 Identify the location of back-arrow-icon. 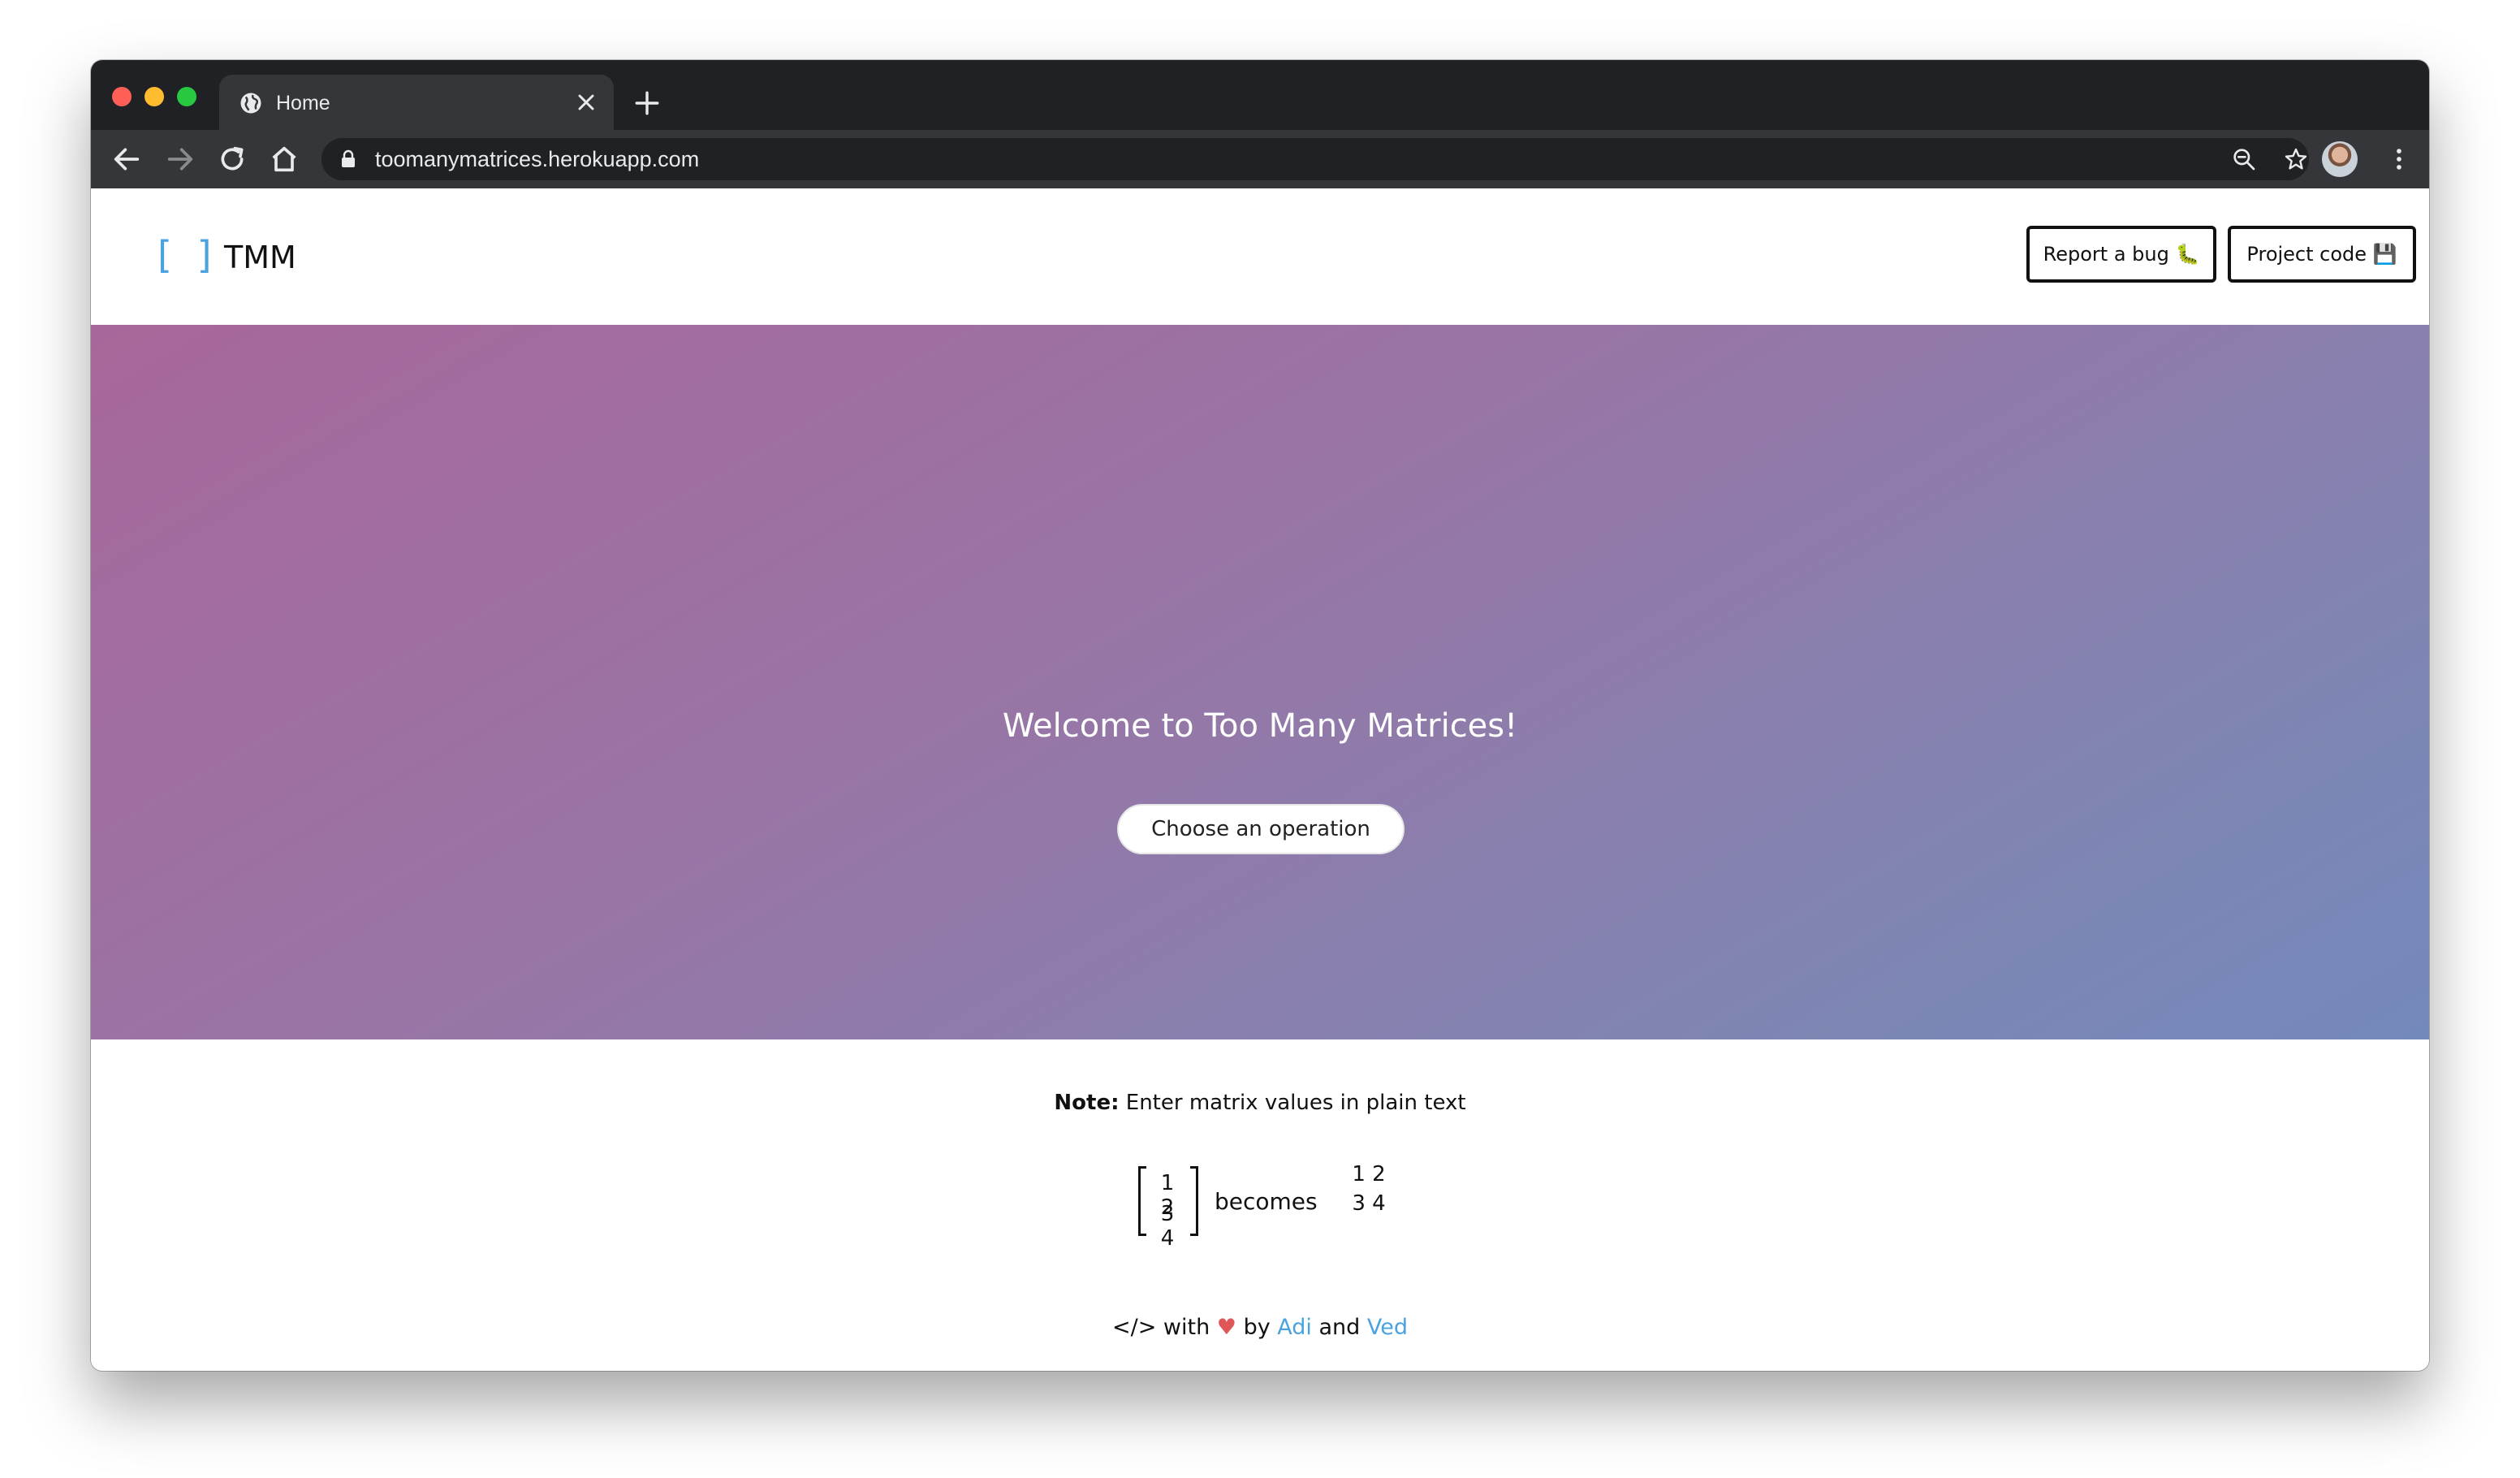
(126, 159).